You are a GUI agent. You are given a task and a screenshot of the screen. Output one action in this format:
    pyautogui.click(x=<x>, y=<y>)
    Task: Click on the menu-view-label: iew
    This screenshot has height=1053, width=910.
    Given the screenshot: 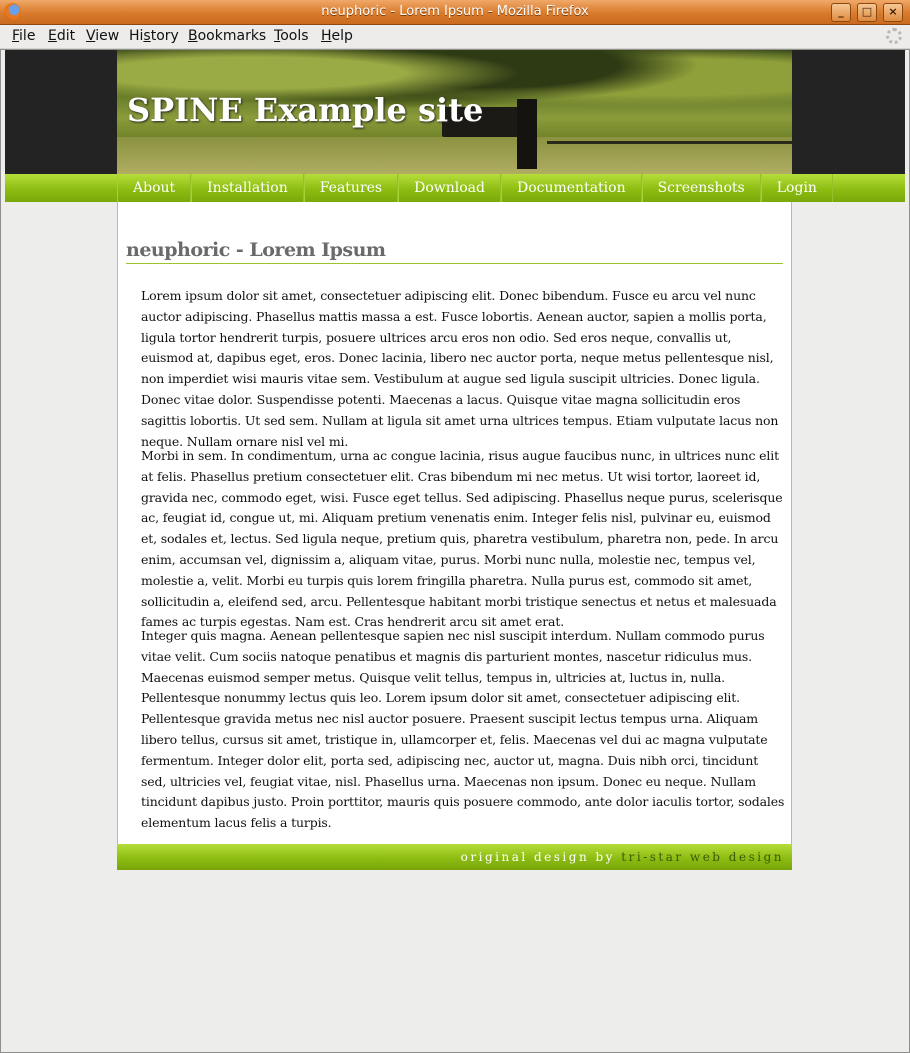 What is the action you would take?
    pyautogui.click(x=107, y=36)
    